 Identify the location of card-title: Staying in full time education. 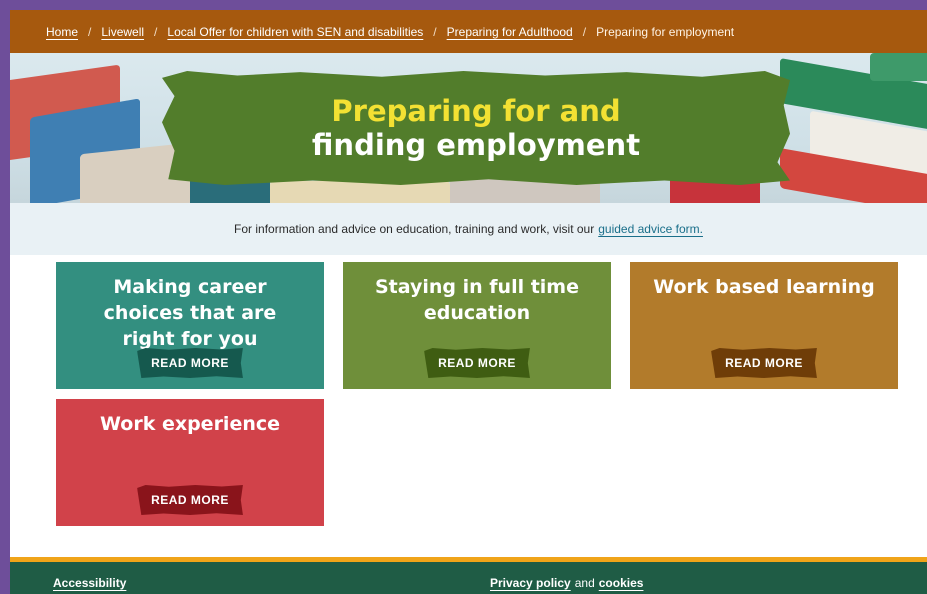
(476, 300).